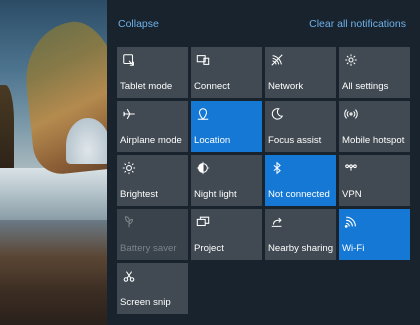 Image resolution: width=420 pixels, height=325 pixels. What do you see at coordinates (374, 72) in the screenshot?
I see `tile-all-settings: All settings` at bounding box center [374, 72].